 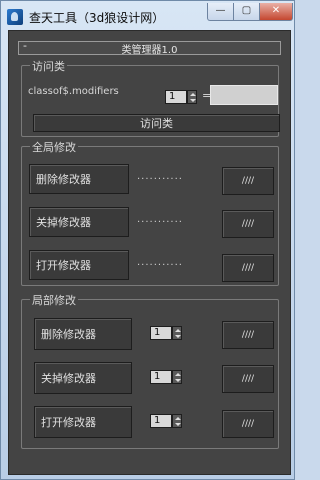 I want to click on local-group-label: 局部修改, so click(x=54, y=300).